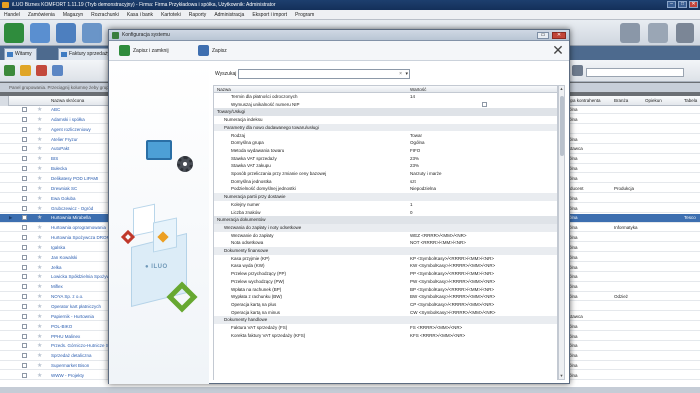 Image resolution: width=700 pixels, height=393 pixels. What do you see at coordinates (385, 159) in the screenshot?
I see `settings-row: Stawka VAT sprzedaży 23%` at bounding box center [385, 159].